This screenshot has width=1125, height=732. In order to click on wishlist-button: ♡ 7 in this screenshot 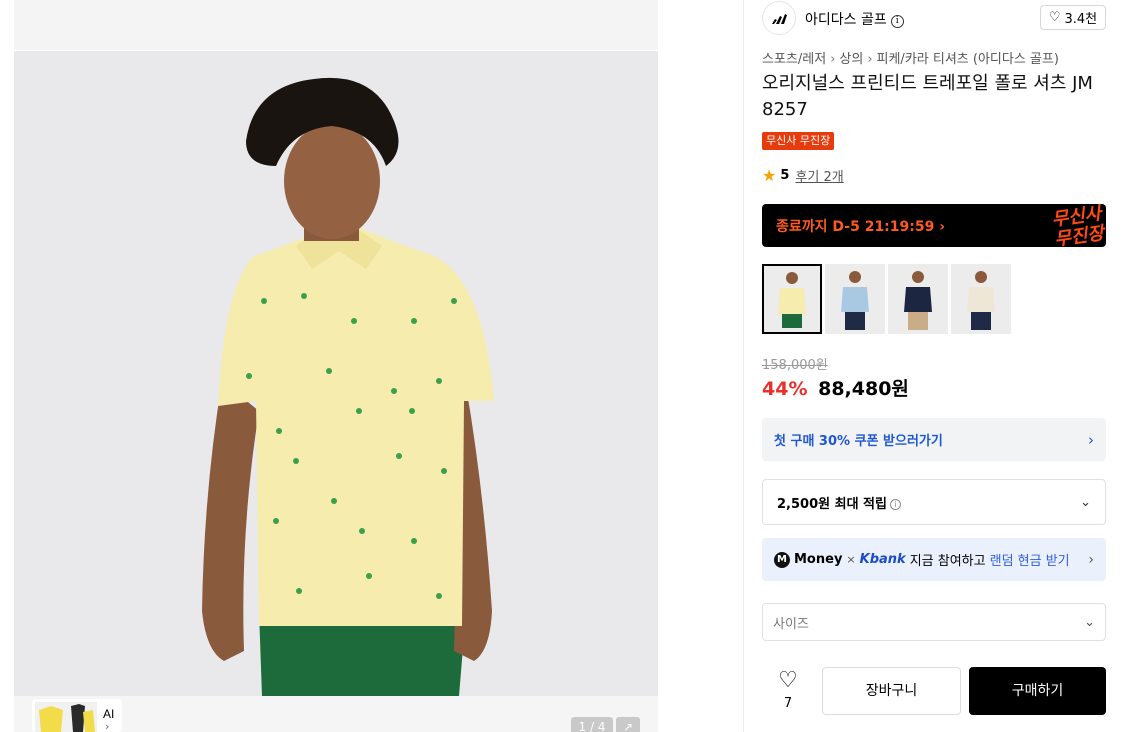, I will do `click(788, 690)`.